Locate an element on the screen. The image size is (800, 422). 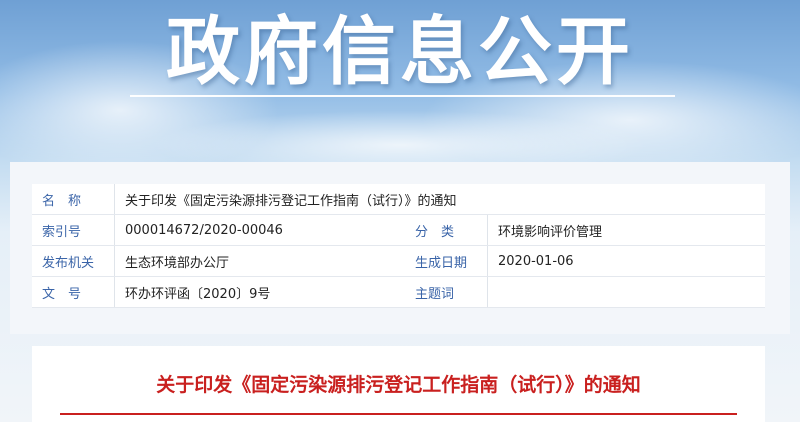
table-row: 索引号 000014672/2020-00046 分 类 环境影响评价管理 is located at coordinates (398, 230).